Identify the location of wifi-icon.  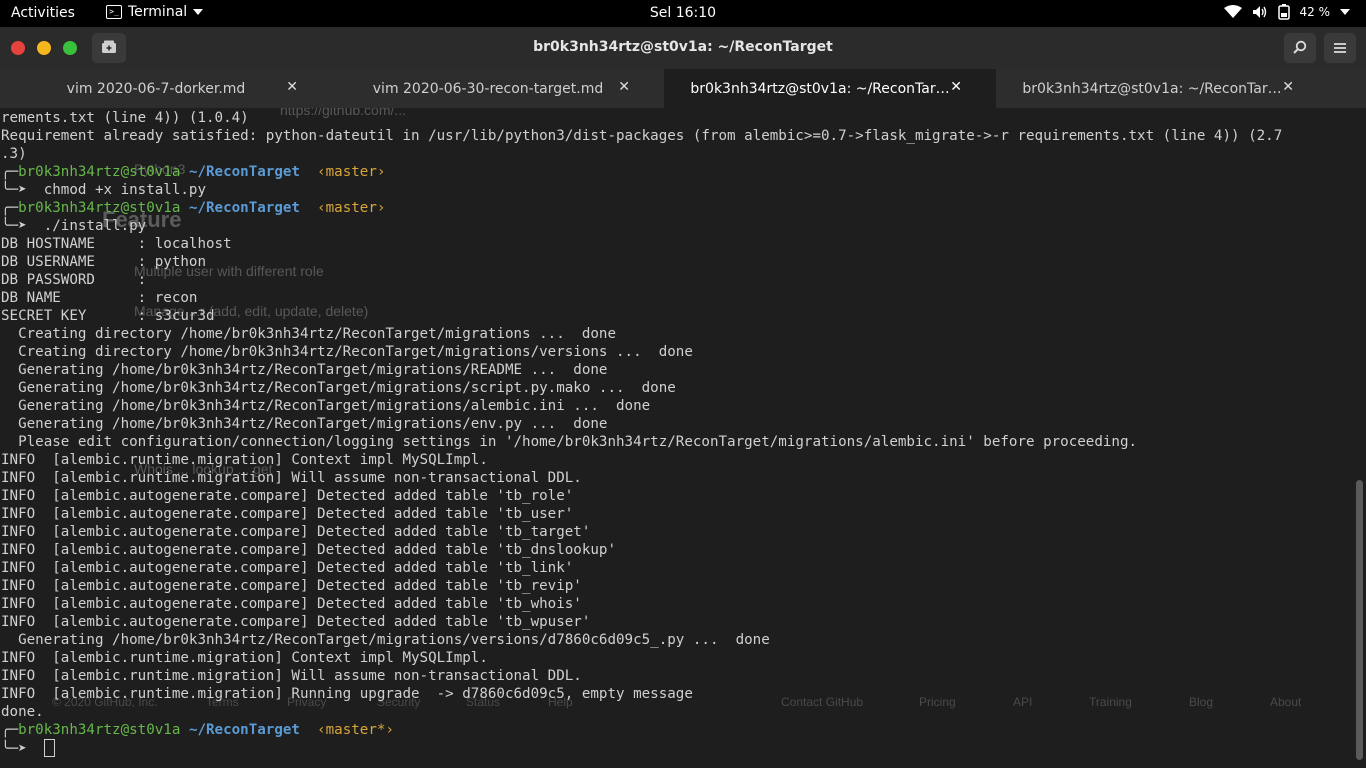
(1232, 12).